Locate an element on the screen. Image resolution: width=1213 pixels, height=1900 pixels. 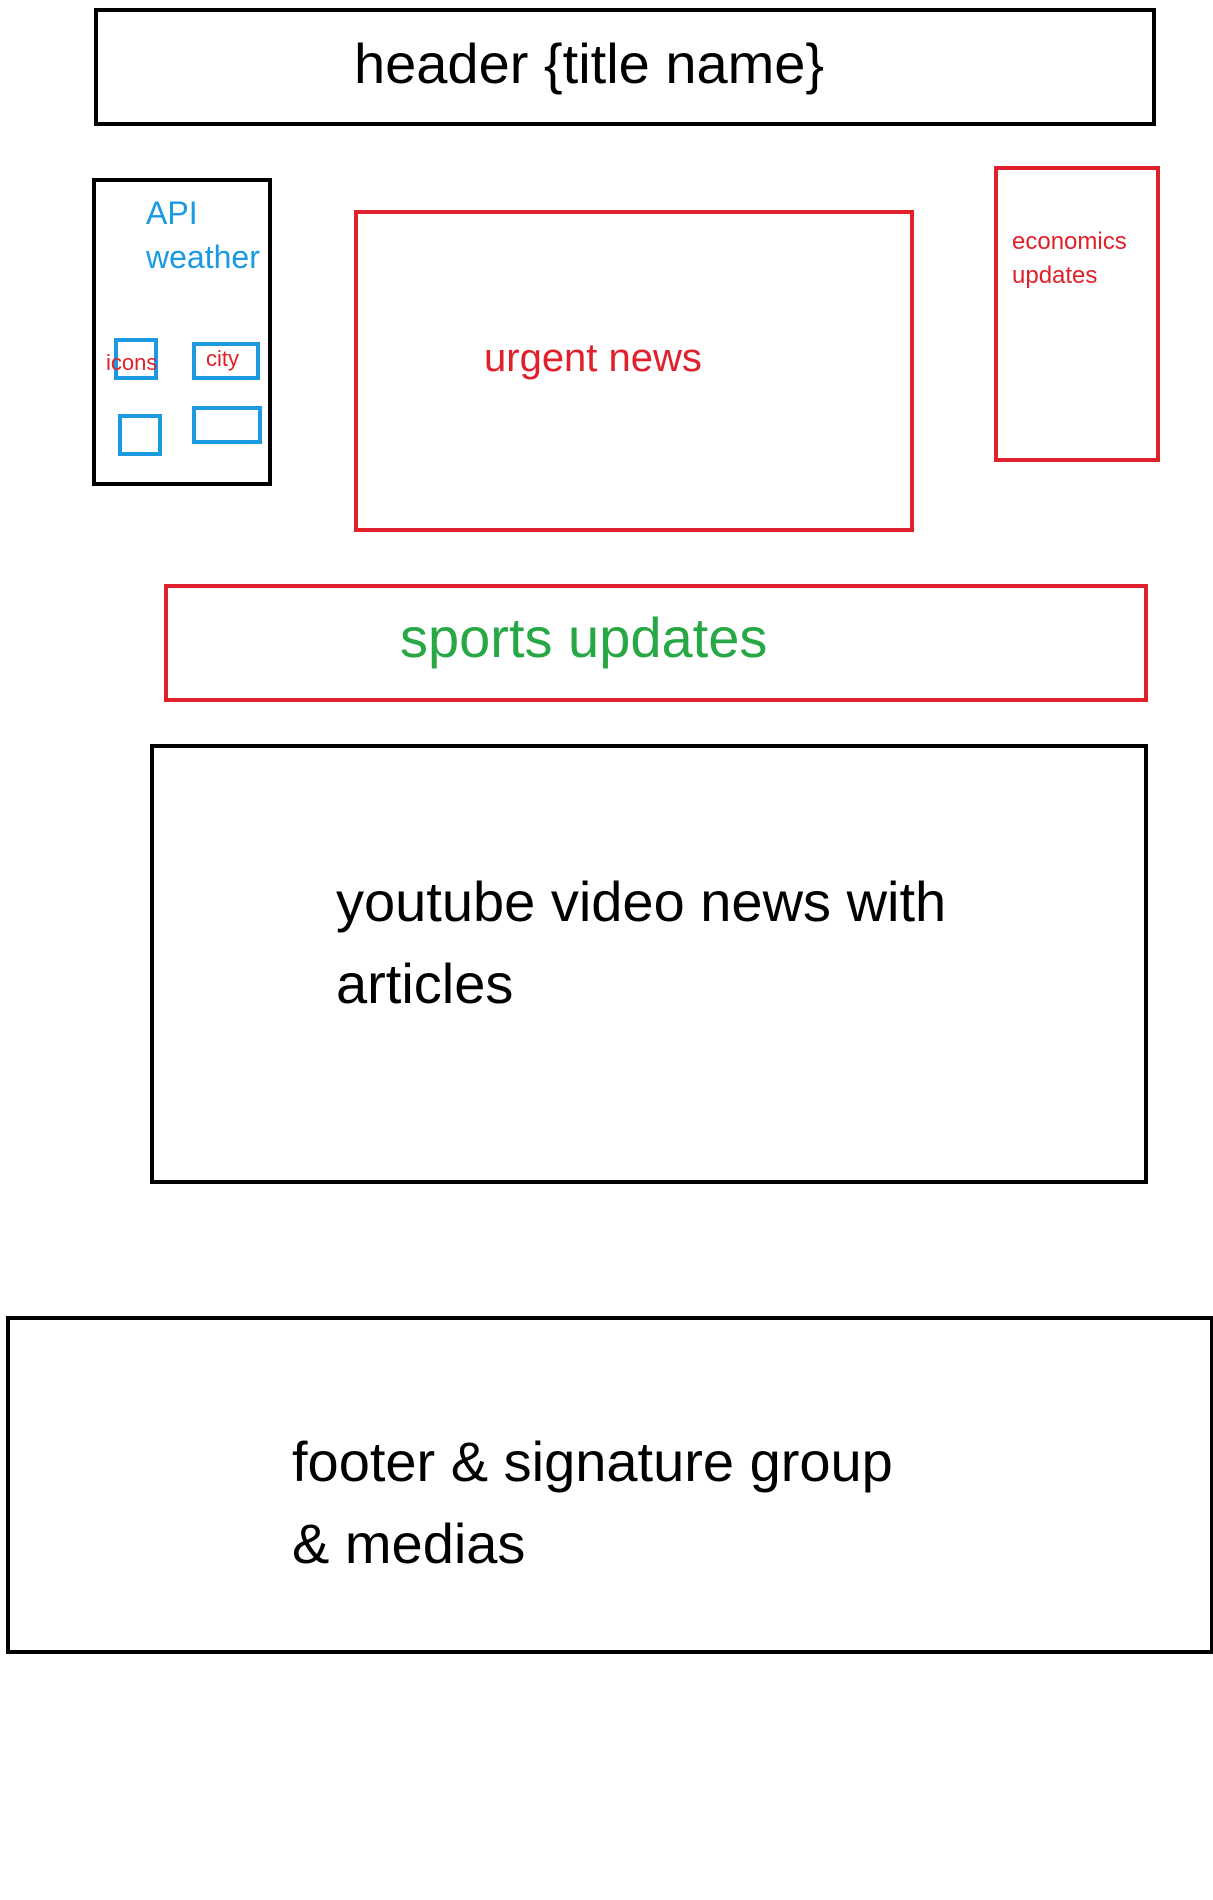
economics-updates-box is located at coordinates (1077, 314).